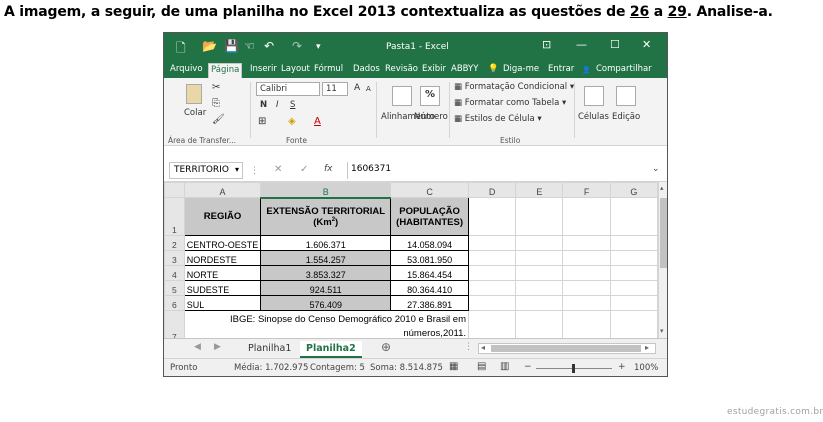 This screenshot has height=422, width=823. What do you see at coordinates (278, 169) in the screenshot?
I see `cancel-icon: ✕` at bounding box center [278, 169].